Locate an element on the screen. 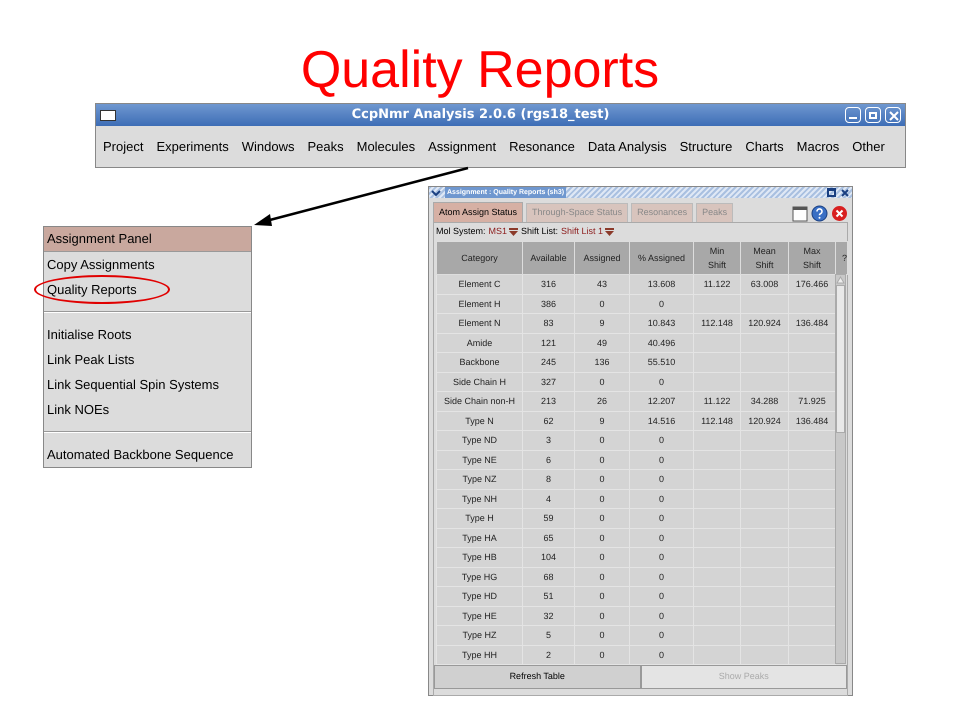  table-cell: Type HG is located at coordinates (479, 576).